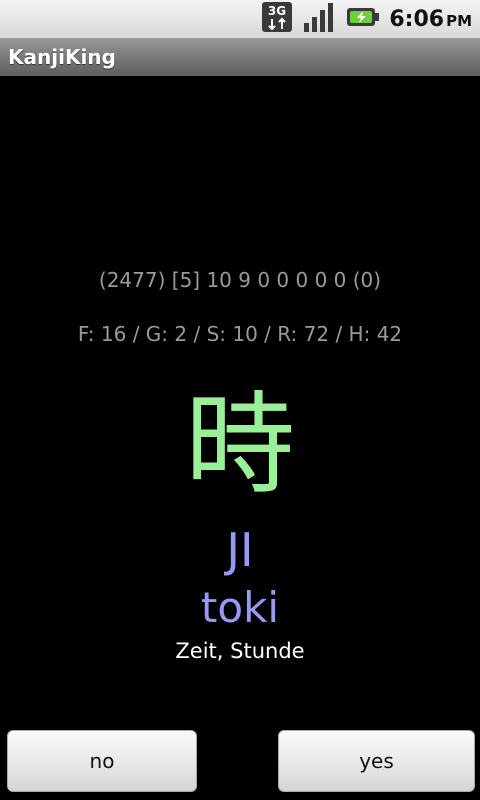 This screenshot has width=480, height=800. Describe the element at coordinates (240, 19) in the screenshot. I see `status-bar: 3G 6:06 PM` at that location.